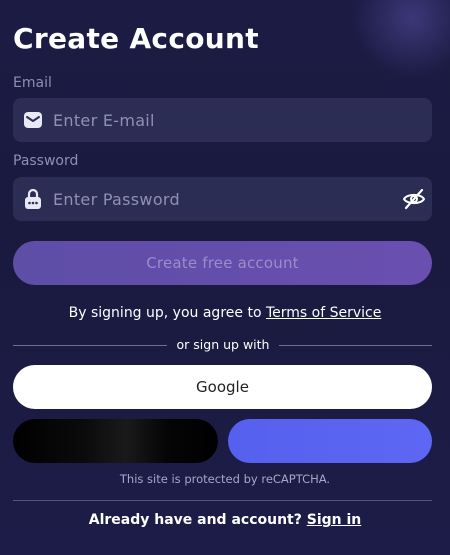 The image size is (450, 555). What do you see at coordinates (414, 199) in the screenshot?
I see `eye-off-icon` at bounding box center [414, 199].